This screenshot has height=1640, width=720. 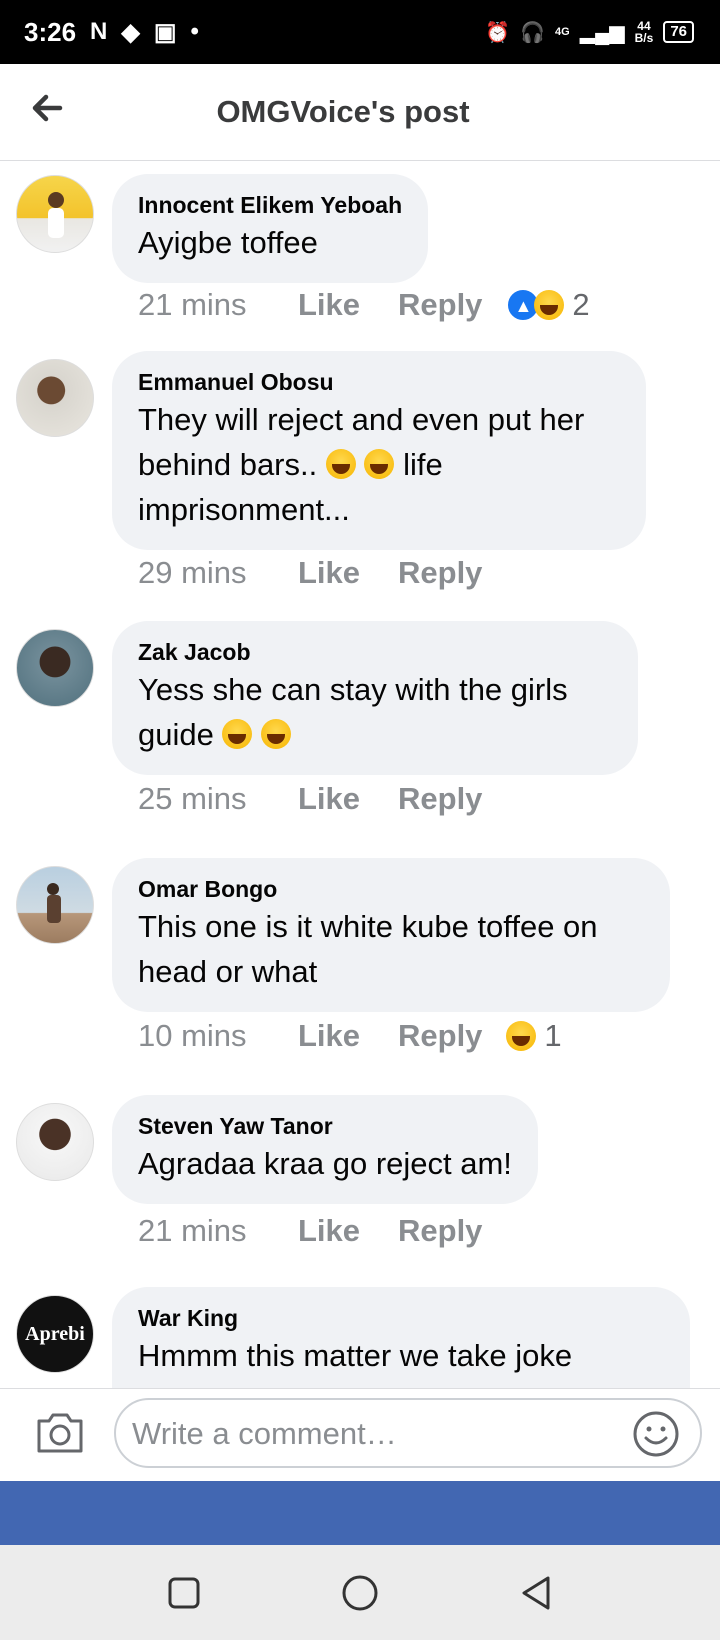 I want to click on avatar-logo-text: Aprebi, so click(x=55, y=1333).